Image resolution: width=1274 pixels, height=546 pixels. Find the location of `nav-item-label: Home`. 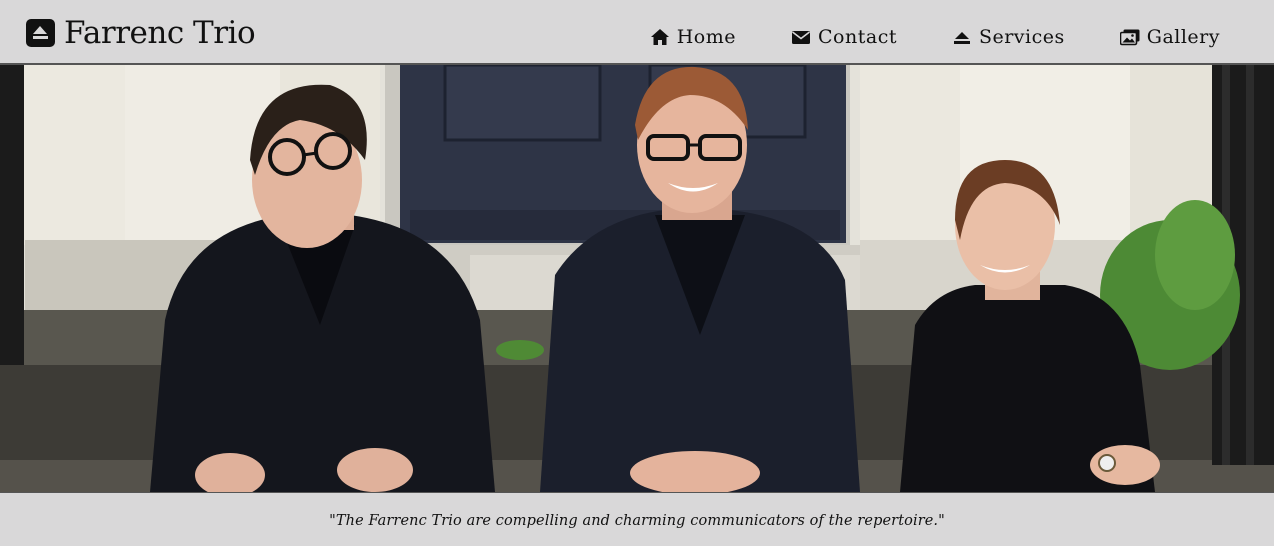

nav-item-label: Home is located at coordinates (706, 37).